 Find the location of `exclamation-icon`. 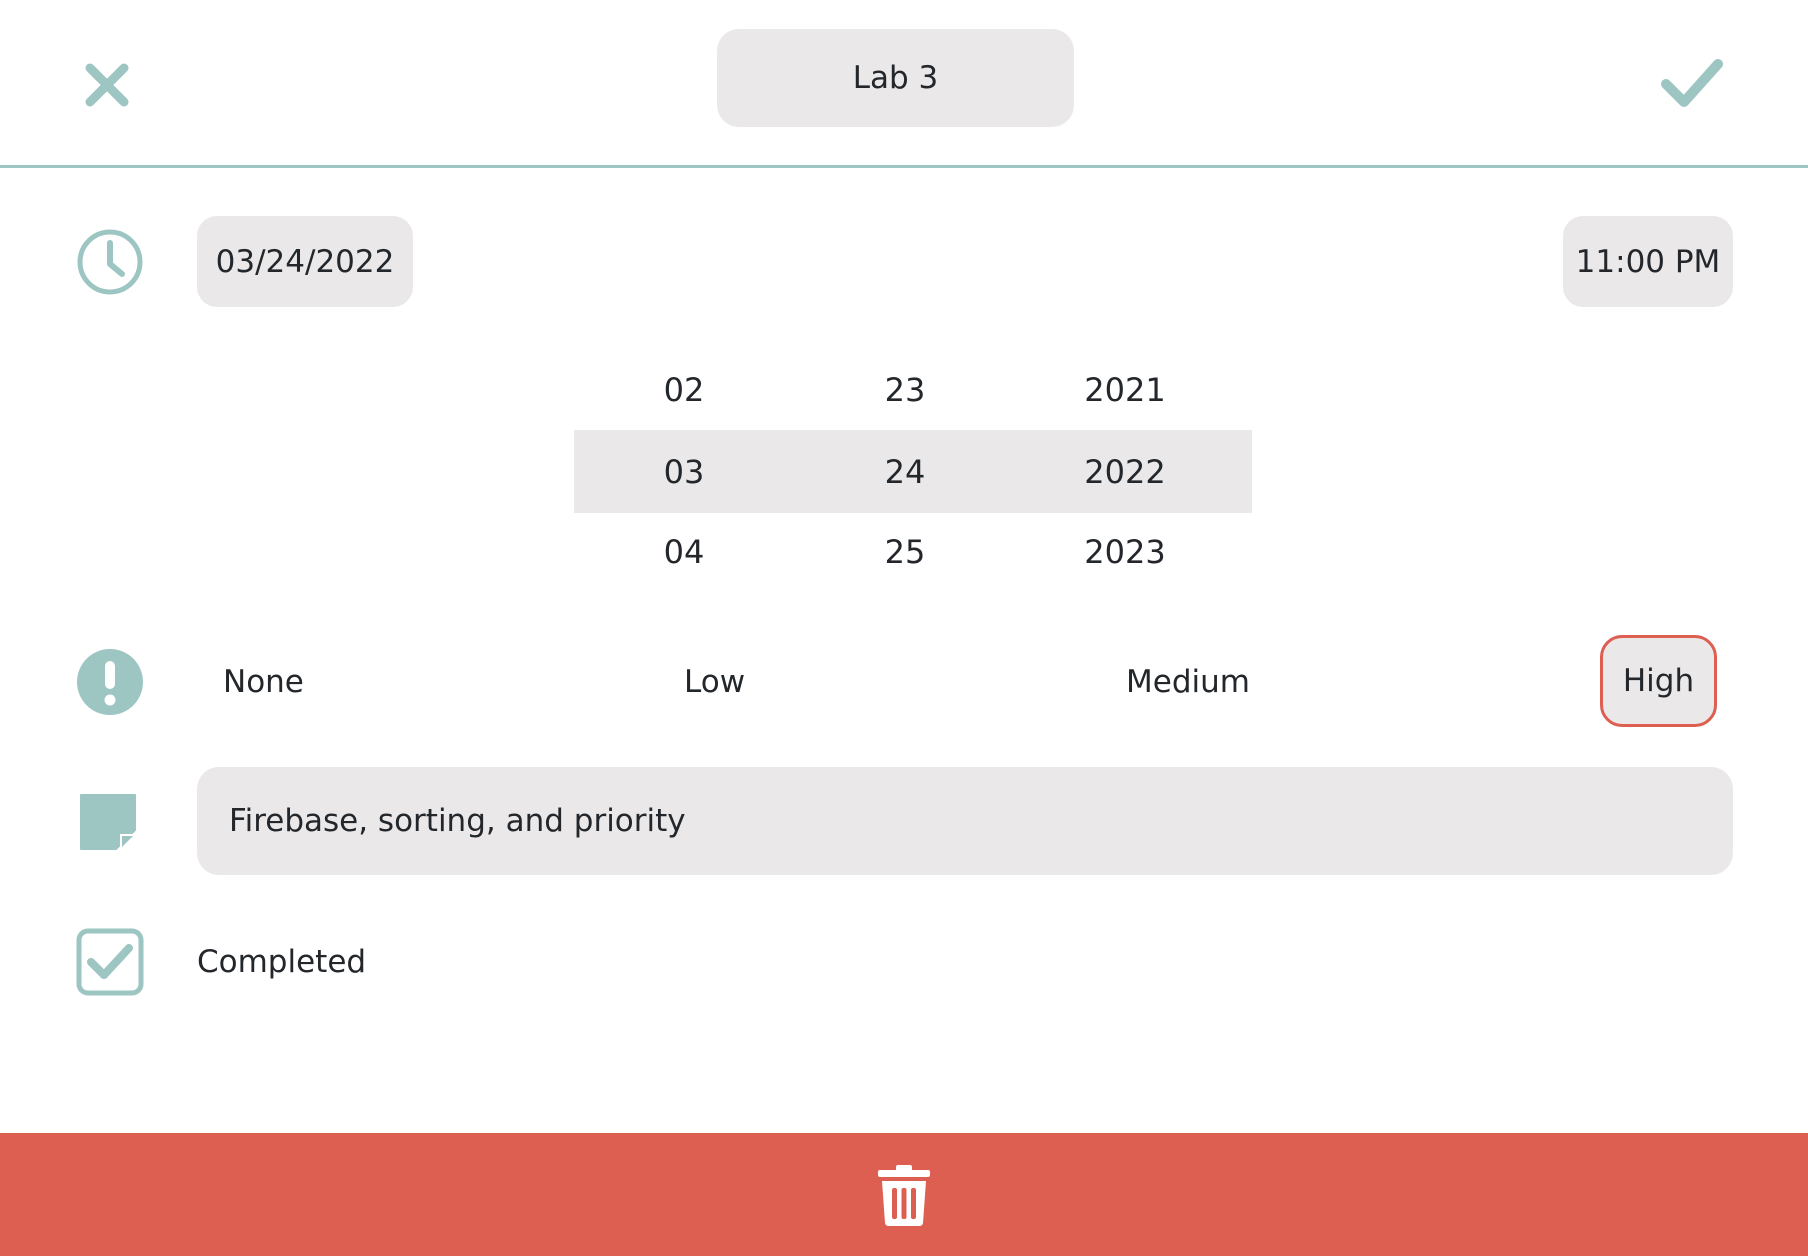

exclamation-icon is located at coordinates (110, 682).